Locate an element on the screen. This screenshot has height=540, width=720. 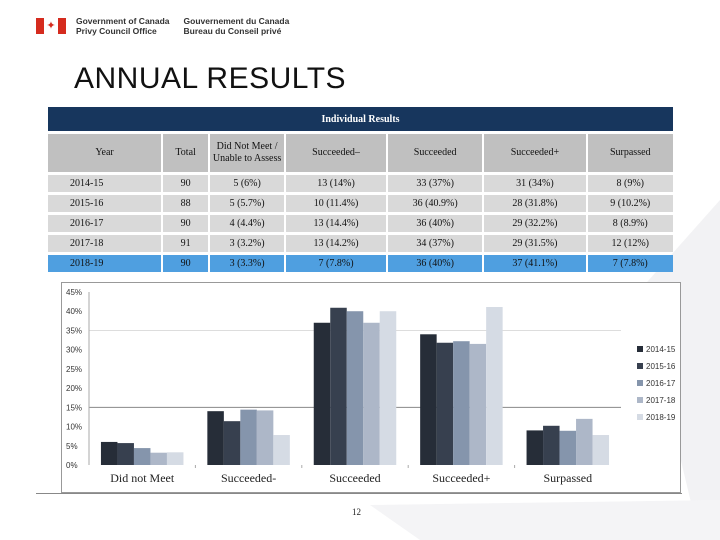
table-cell: 13 (14%) is located at coordinates (336, 183).